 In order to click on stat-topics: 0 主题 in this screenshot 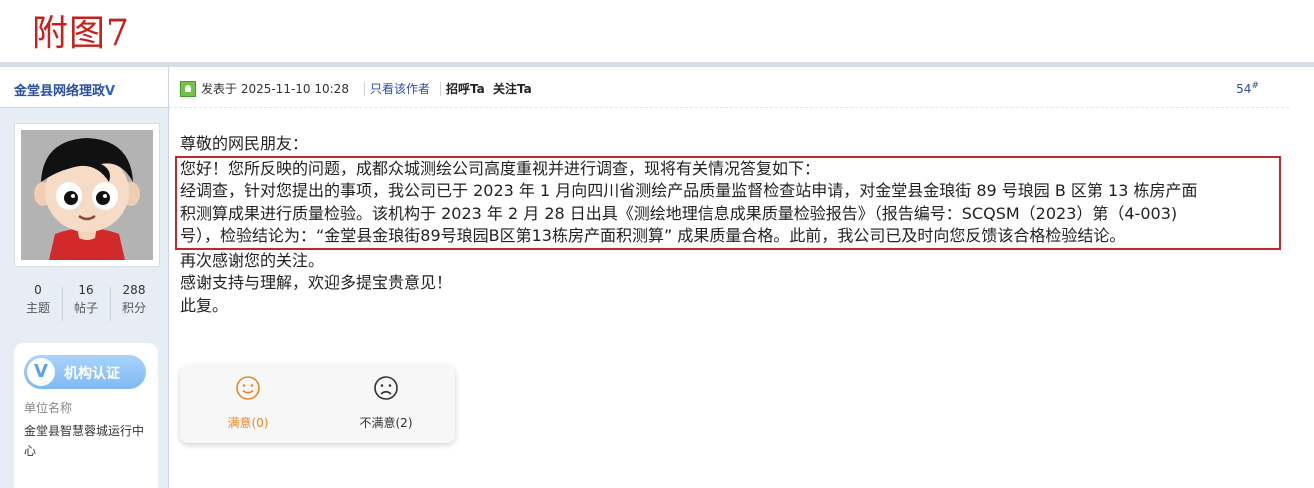, I will do `click(38, 299)`.